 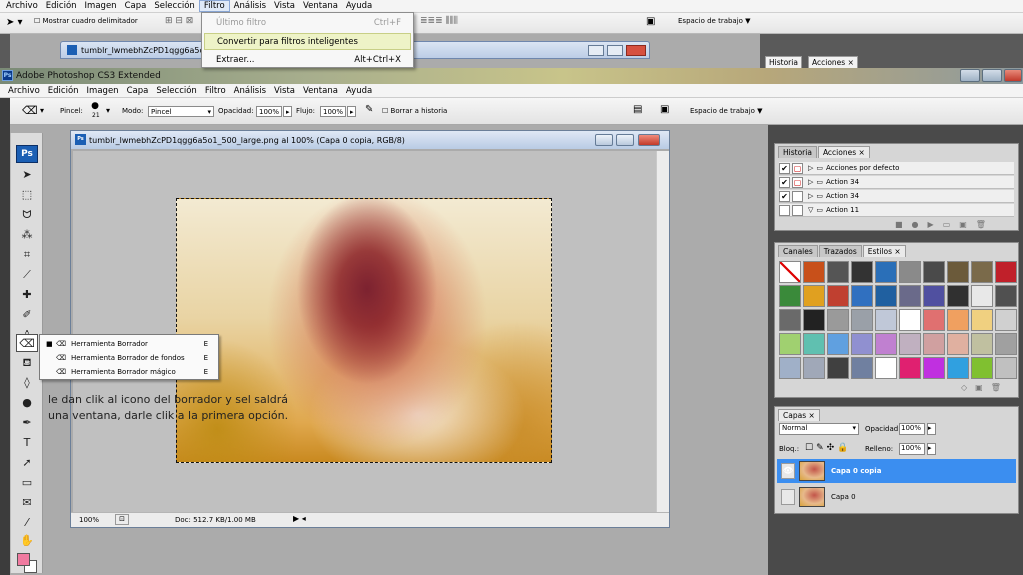 I want to click on collapse-arrow-icon: ▽, so click(x=810, y=210).